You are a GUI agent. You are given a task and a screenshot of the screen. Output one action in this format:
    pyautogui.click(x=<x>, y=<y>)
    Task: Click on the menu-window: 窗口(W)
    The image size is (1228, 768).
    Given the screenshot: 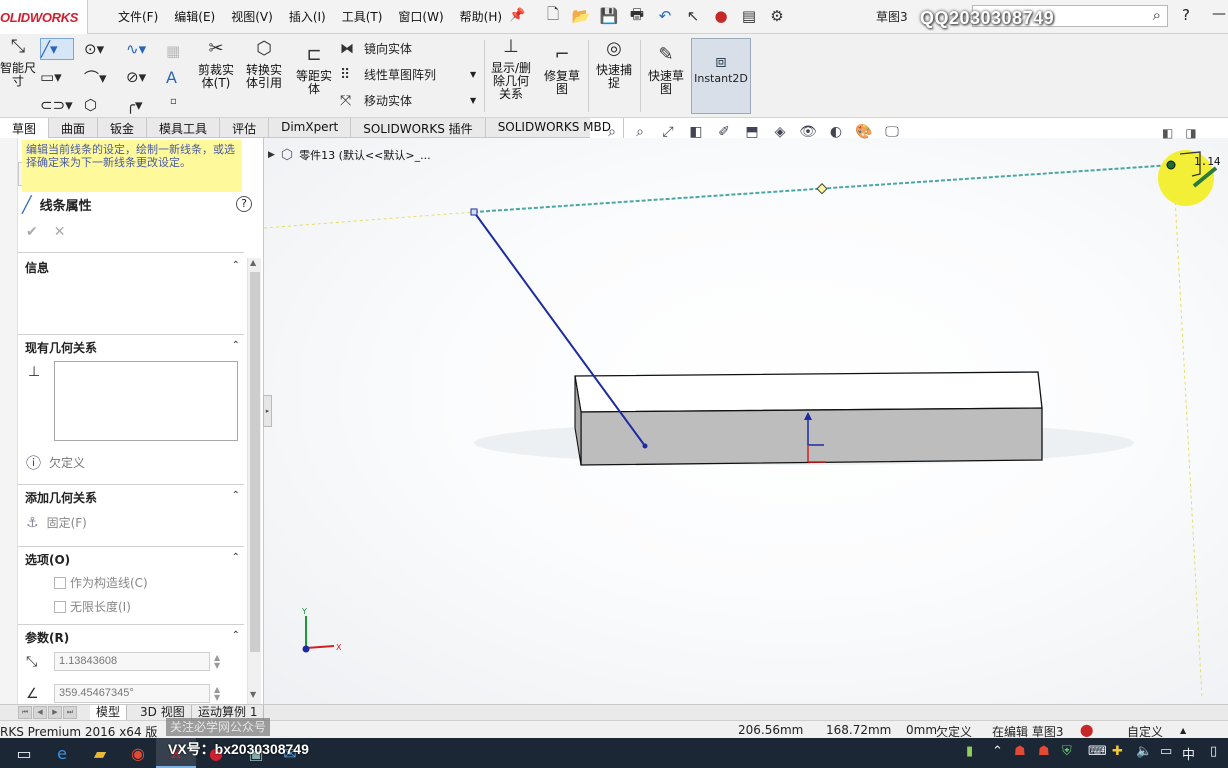 What is the action you would take?
    pyautogui.click(x=420, y=16)
    